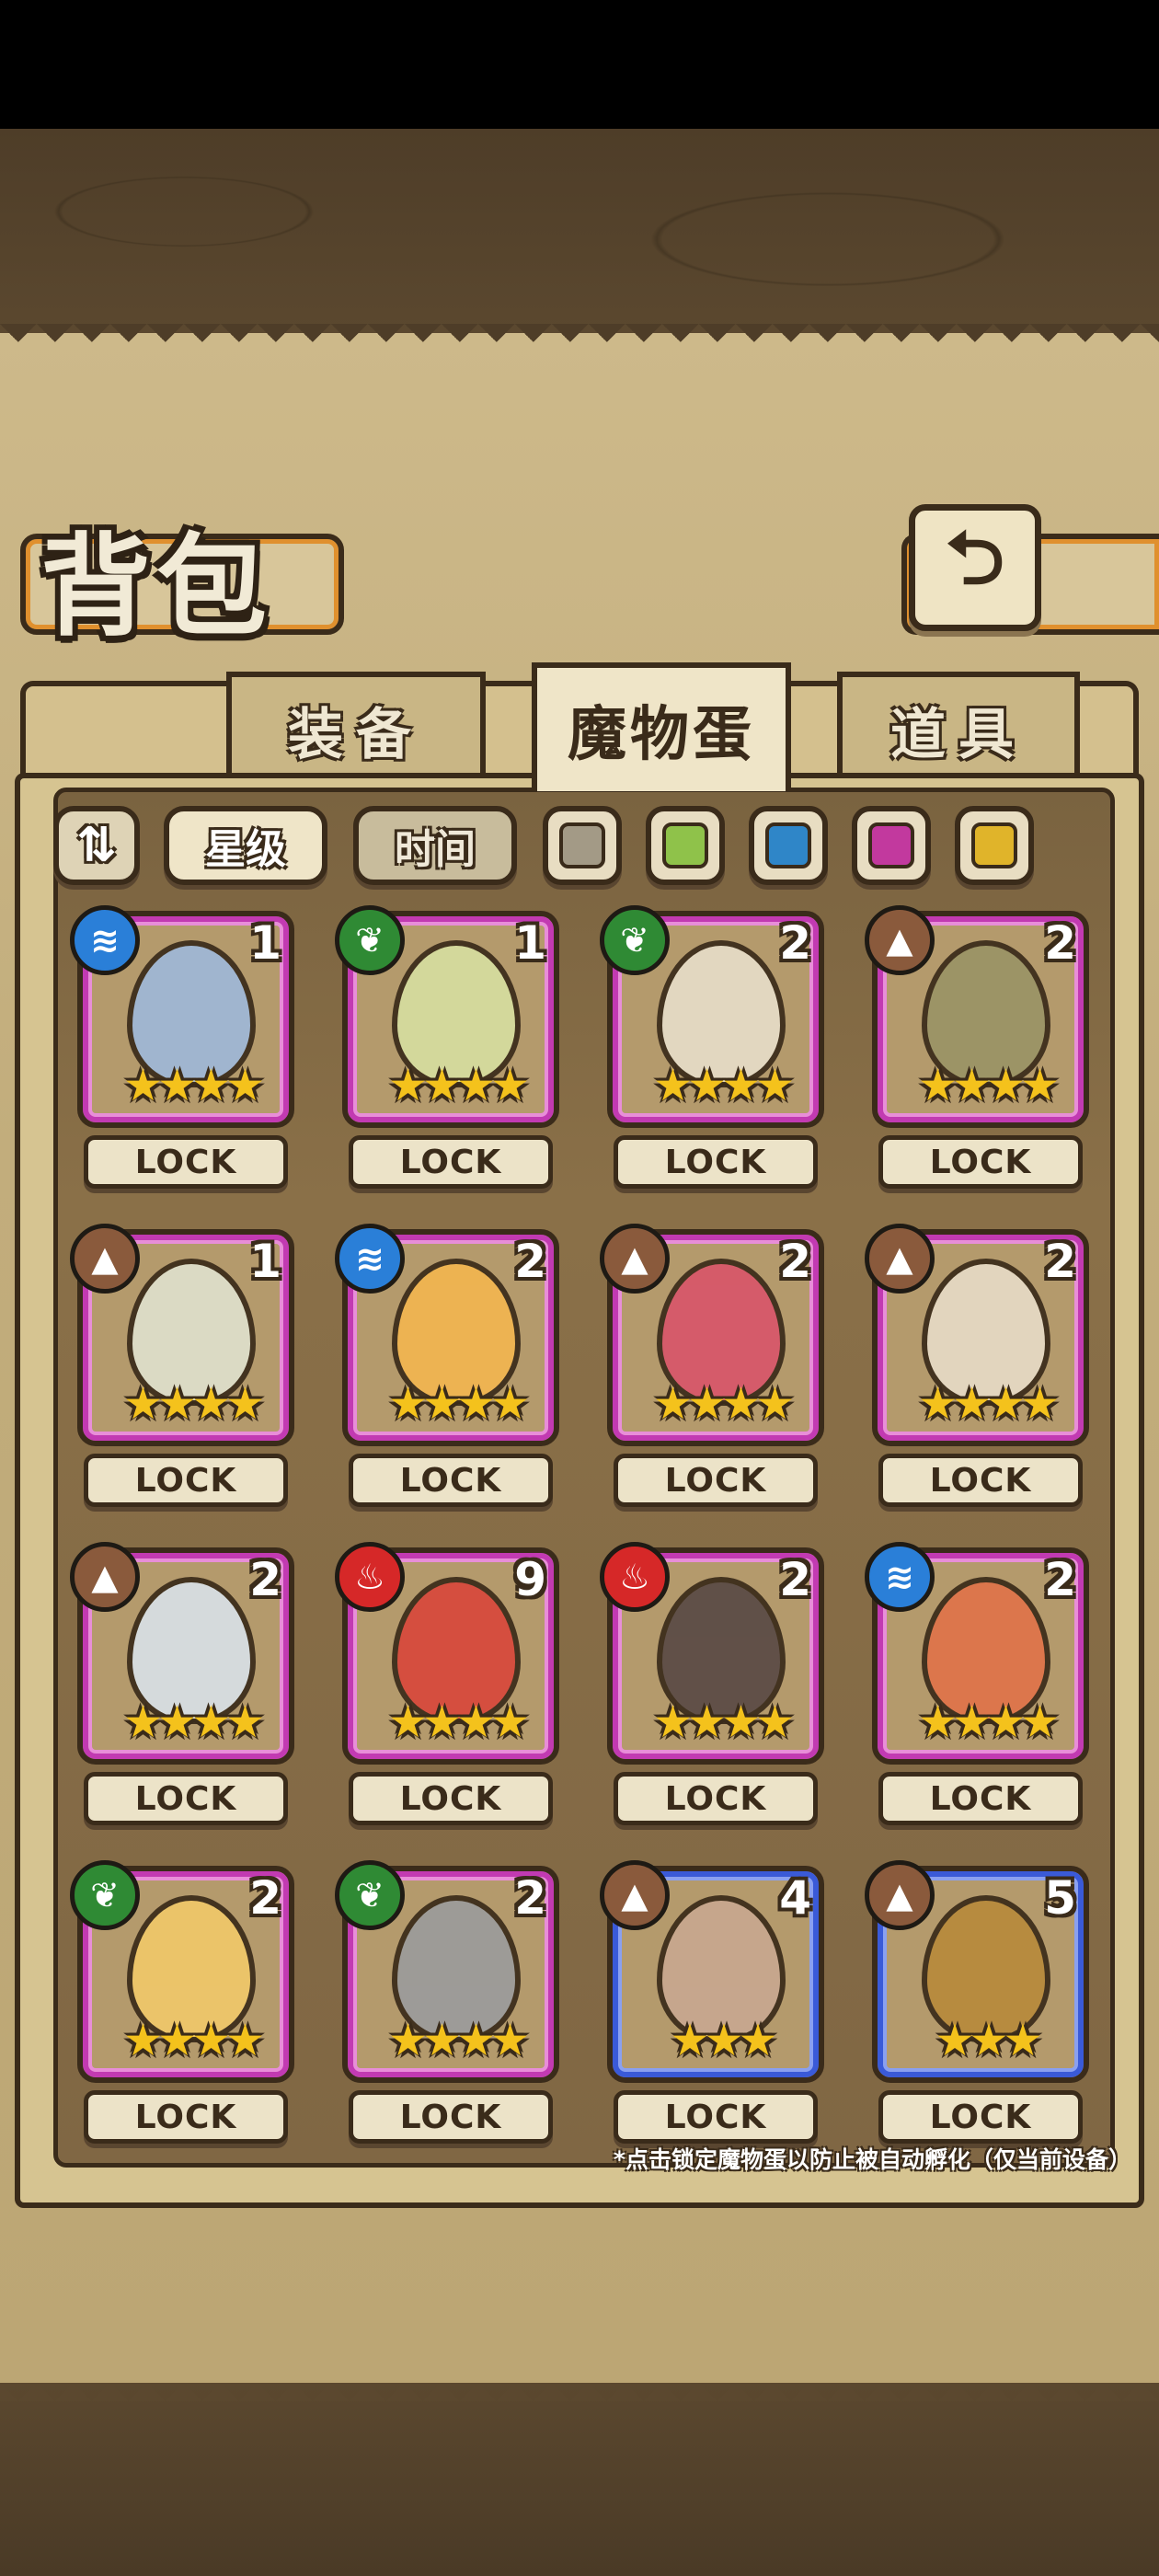 The width and height of the screenshot is (1159, 2576). Describe the element at coordinates (712, 1971) in the screenshot. I see `egg-card: ★★★ 4 ▲` at that location.